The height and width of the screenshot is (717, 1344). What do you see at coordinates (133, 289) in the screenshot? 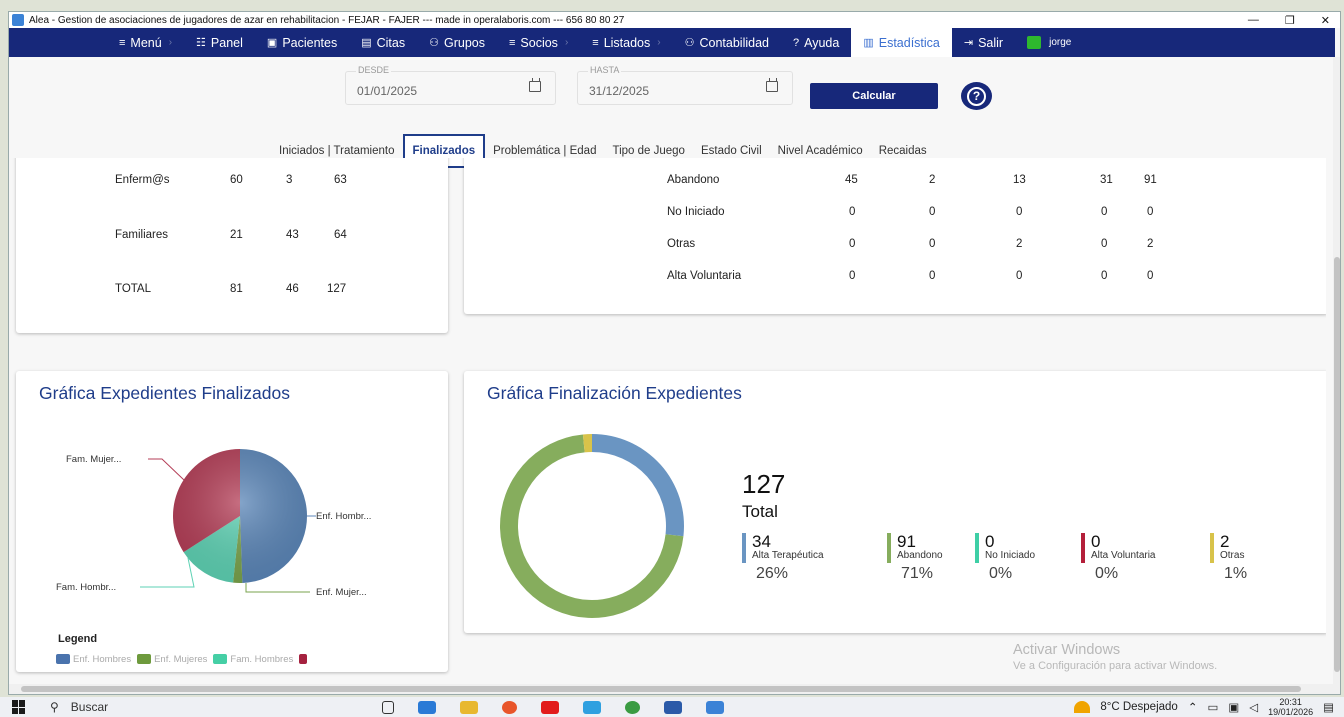
I see `row-label: TOTAL` at bounding box center [133, 289].